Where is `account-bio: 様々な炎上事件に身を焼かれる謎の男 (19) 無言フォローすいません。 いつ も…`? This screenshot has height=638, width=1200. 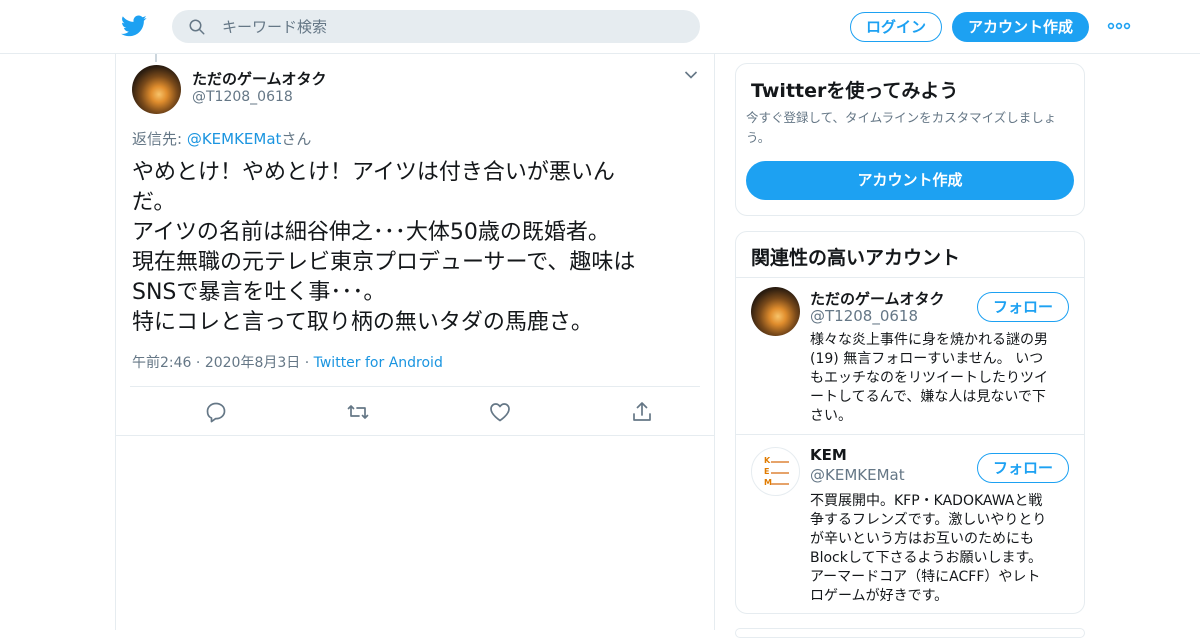 account-bio: 様々な炎上事件に身を焼かれる謎の男 (19) 無言フォローすいません。 いつ も… is located at coordinates (942, 378).